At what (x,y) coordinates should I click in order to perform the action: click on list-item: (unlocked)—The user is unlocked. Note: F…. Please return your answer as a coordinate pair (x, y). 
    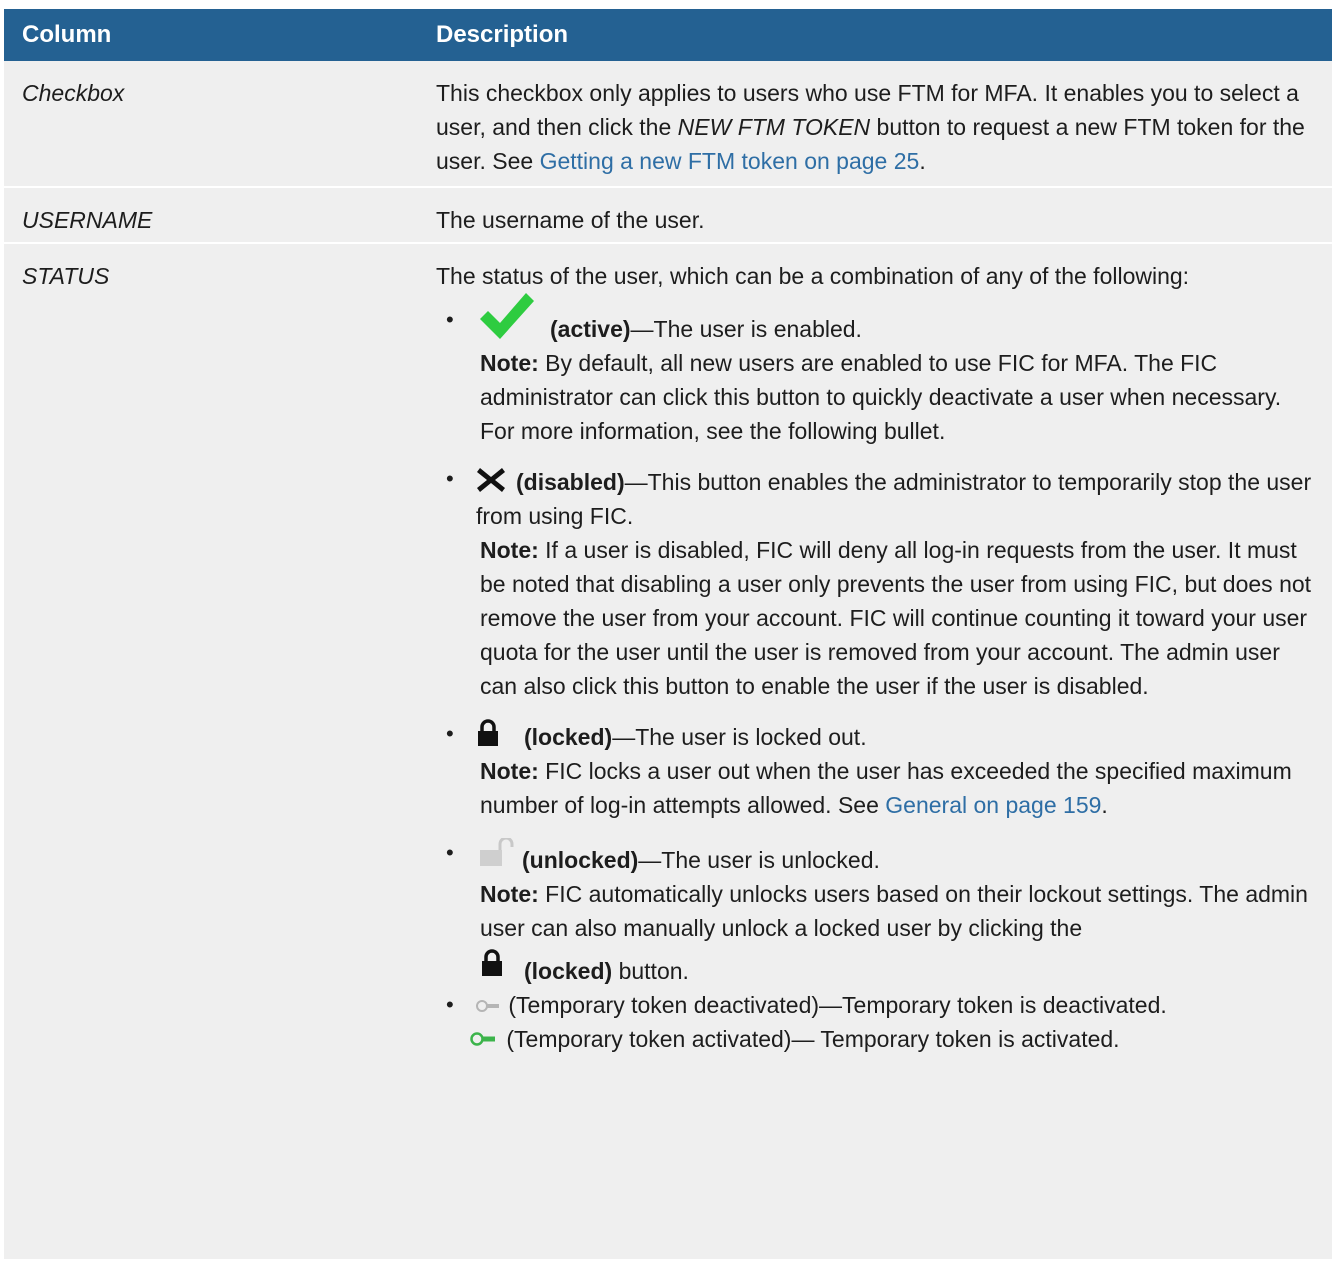
    Looking at the image, I should click on (879, 912).